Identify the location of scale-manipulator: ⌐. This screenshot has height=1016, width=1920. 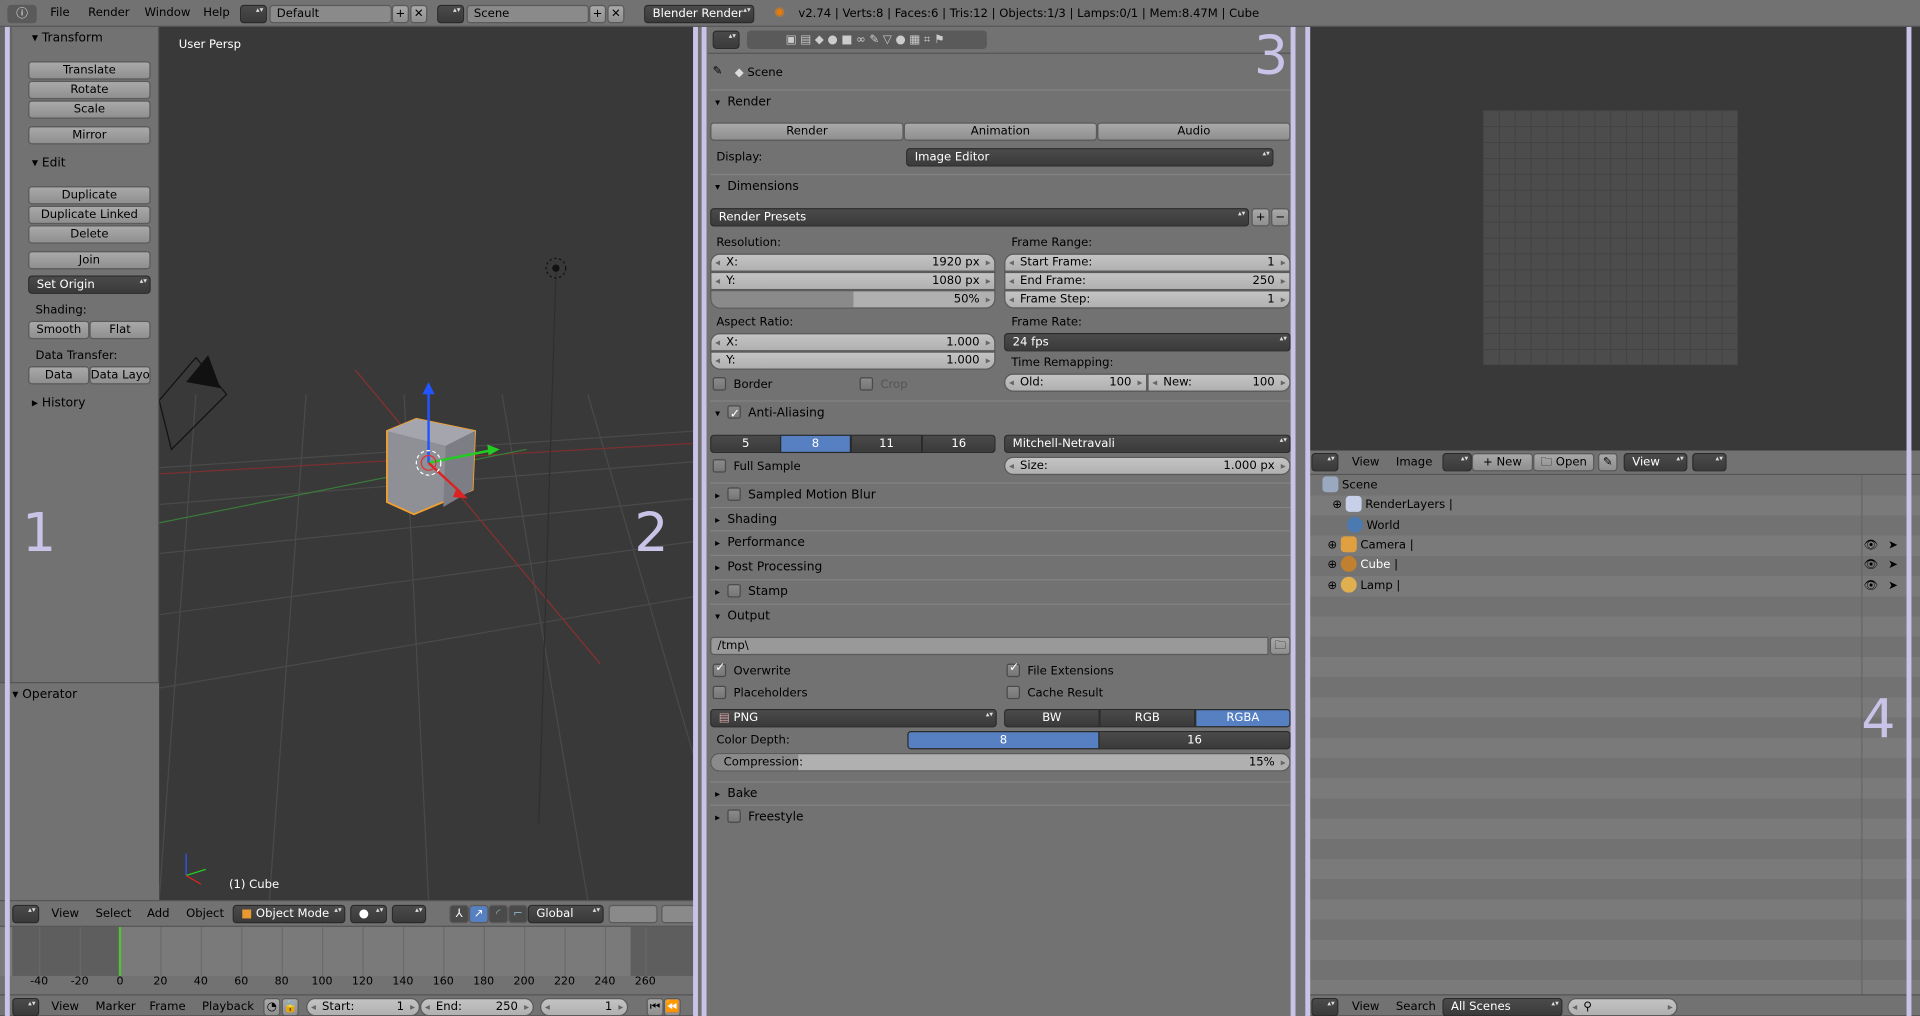
(518, 914).